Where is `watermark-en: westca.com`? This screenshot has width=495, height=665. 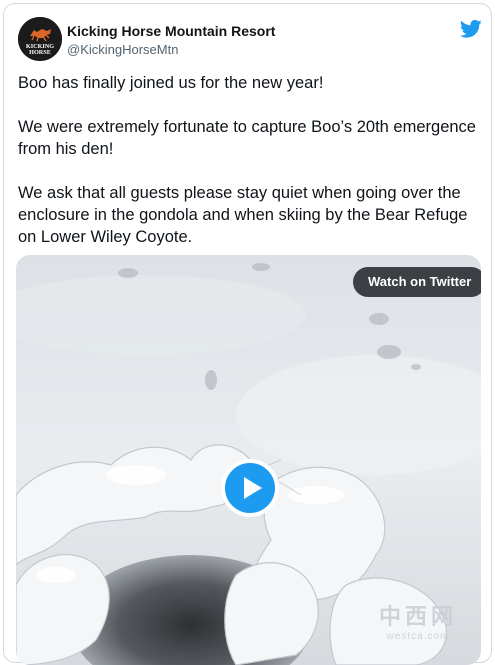
watermark-en: westca.com is located at coordinates (418, 636).